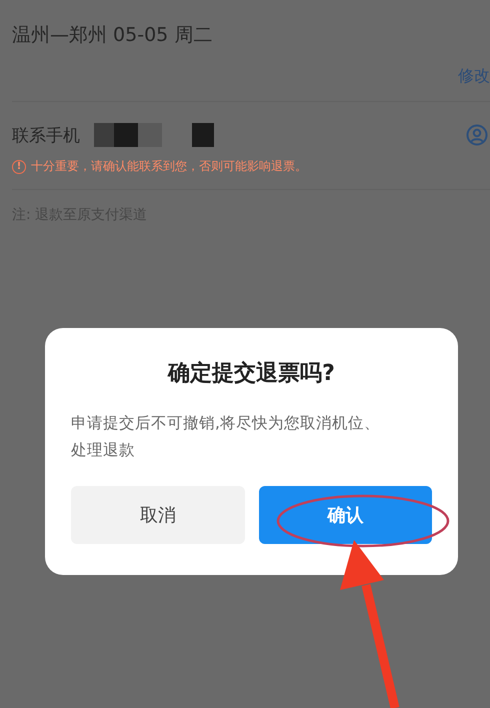 This screenshot has height=708, width=490. Describe the element at coordinates (157, 515) in the screenshot. I see `cancel-button: 取消` at that location.